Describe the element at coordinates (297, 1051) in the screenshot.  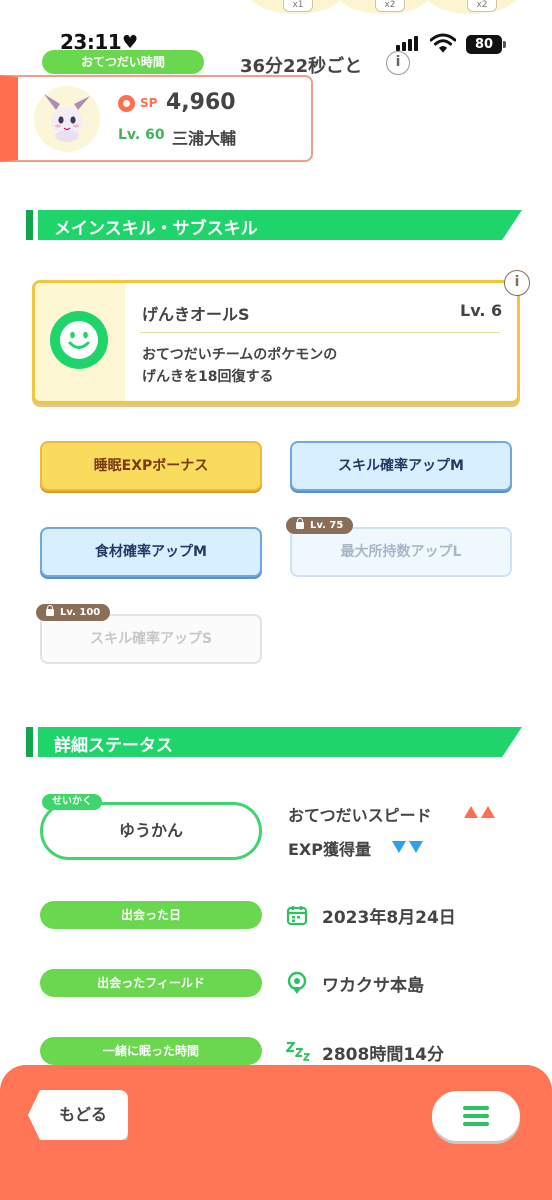
I see `sleep-zzz-icon` at that location.